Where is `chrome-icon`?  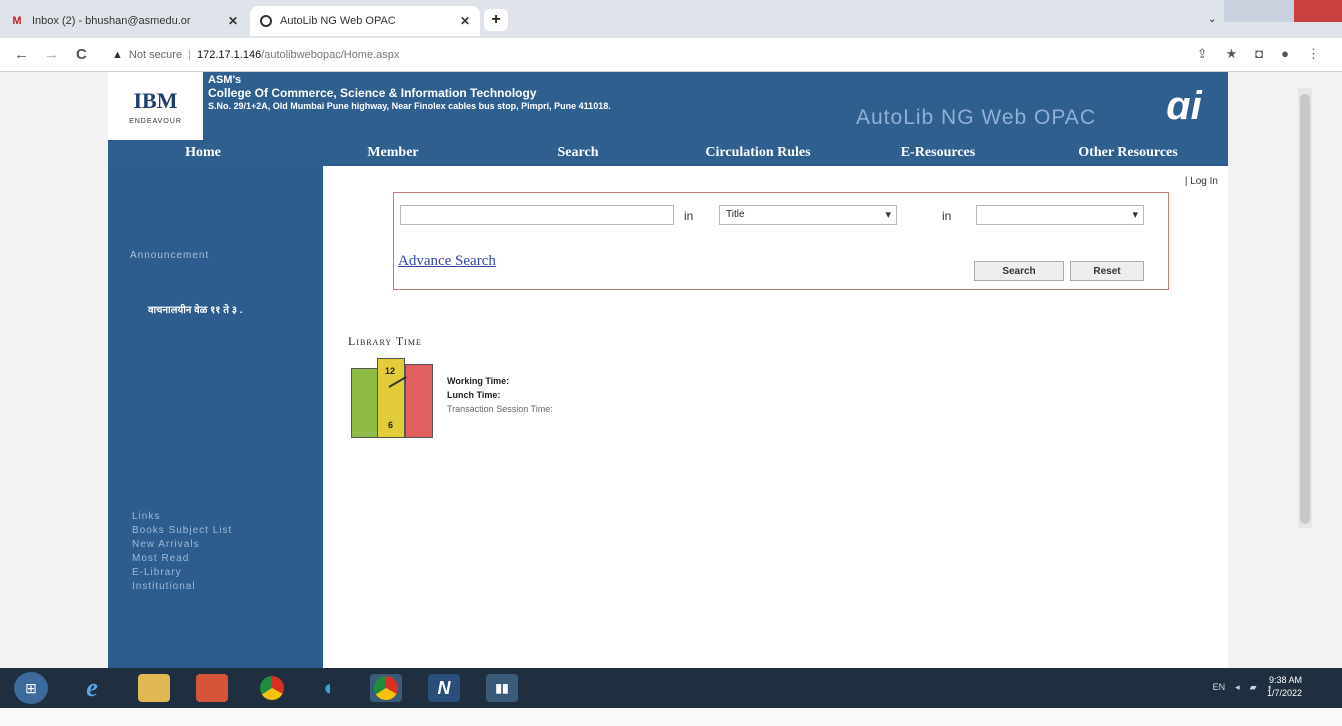 chrome-icon is located at coordinates (272, 688).